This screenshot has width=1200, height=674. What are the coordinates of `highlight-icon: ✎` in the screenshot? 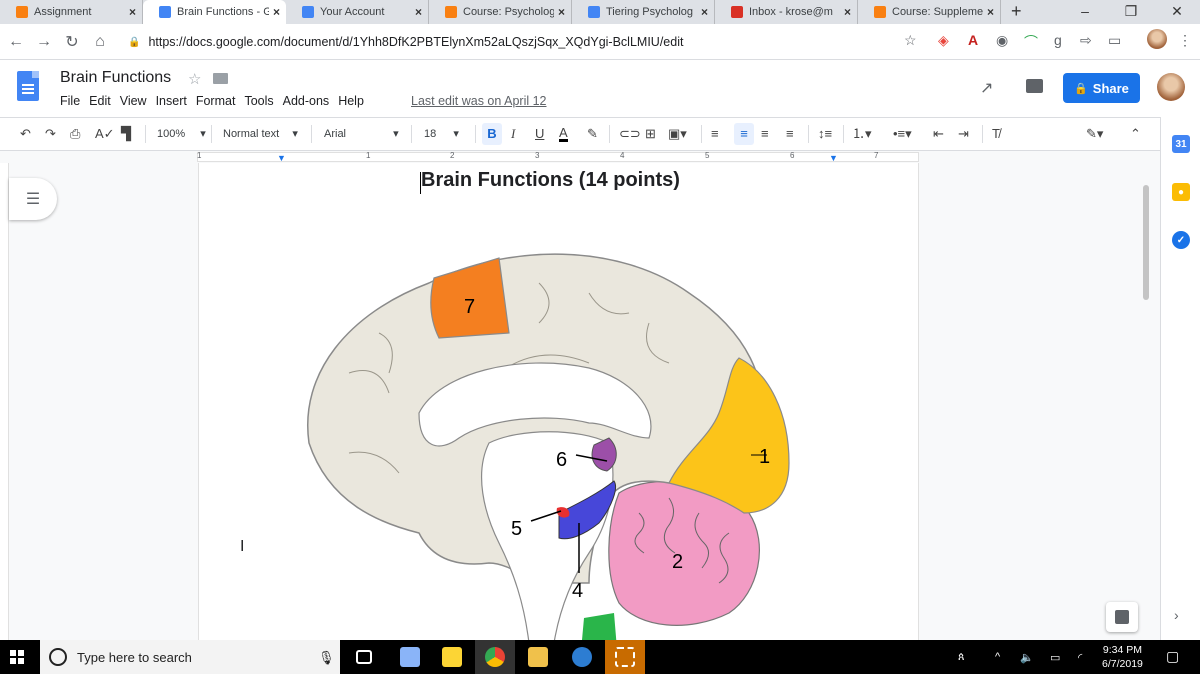 It's located at (592, 134).